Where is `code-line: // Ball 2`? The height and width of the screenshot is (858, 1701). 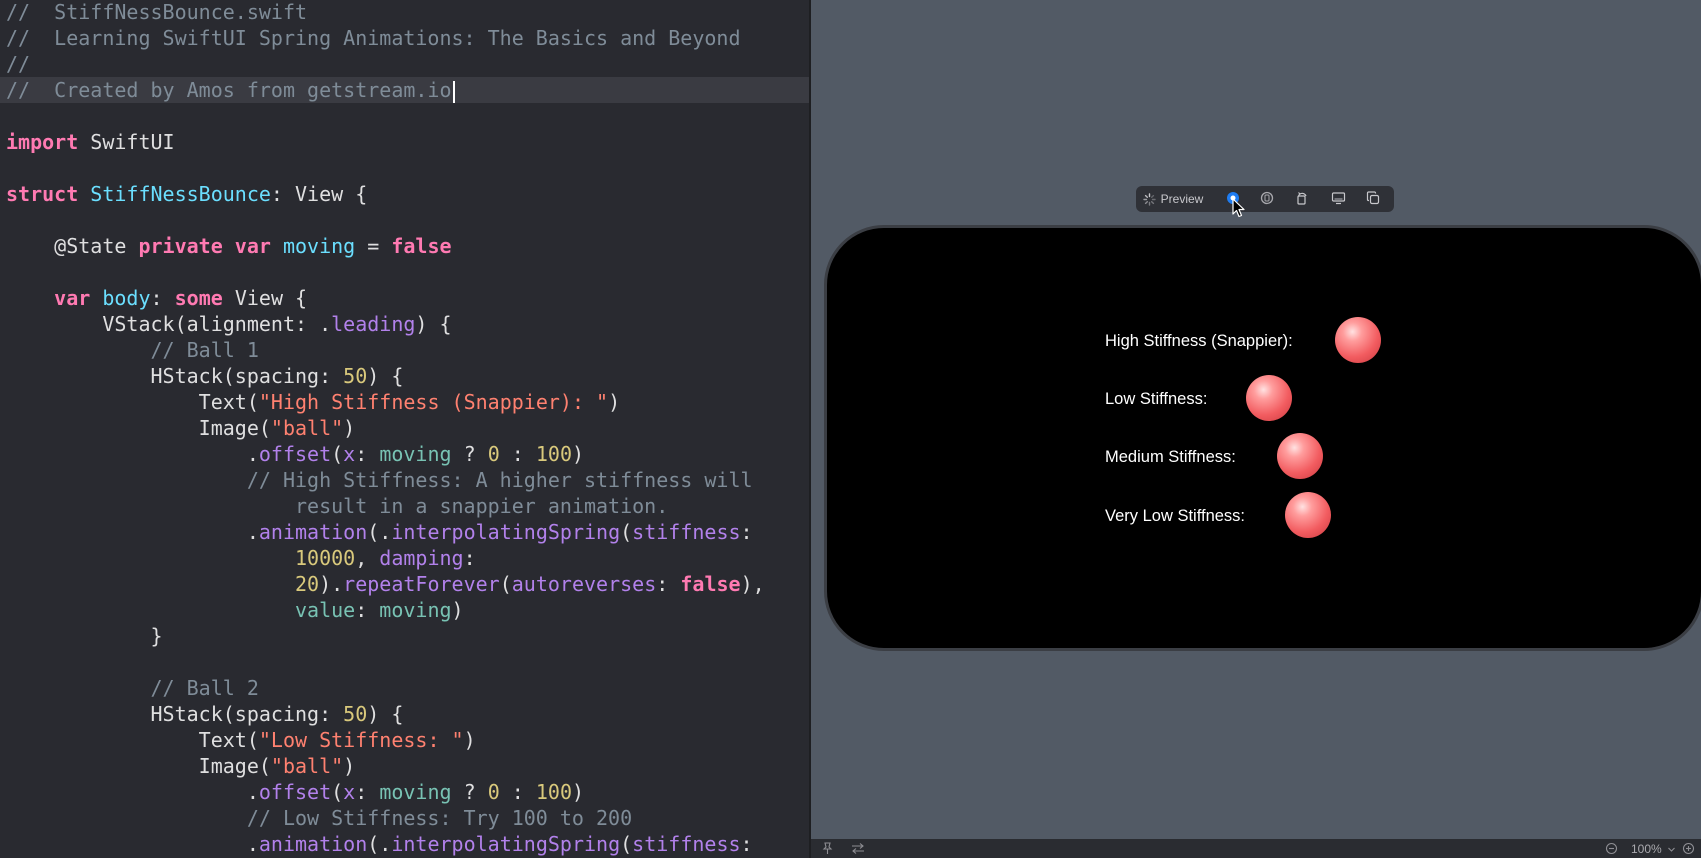
code-line: // Ball 2 is located at coordinates (132, 688).